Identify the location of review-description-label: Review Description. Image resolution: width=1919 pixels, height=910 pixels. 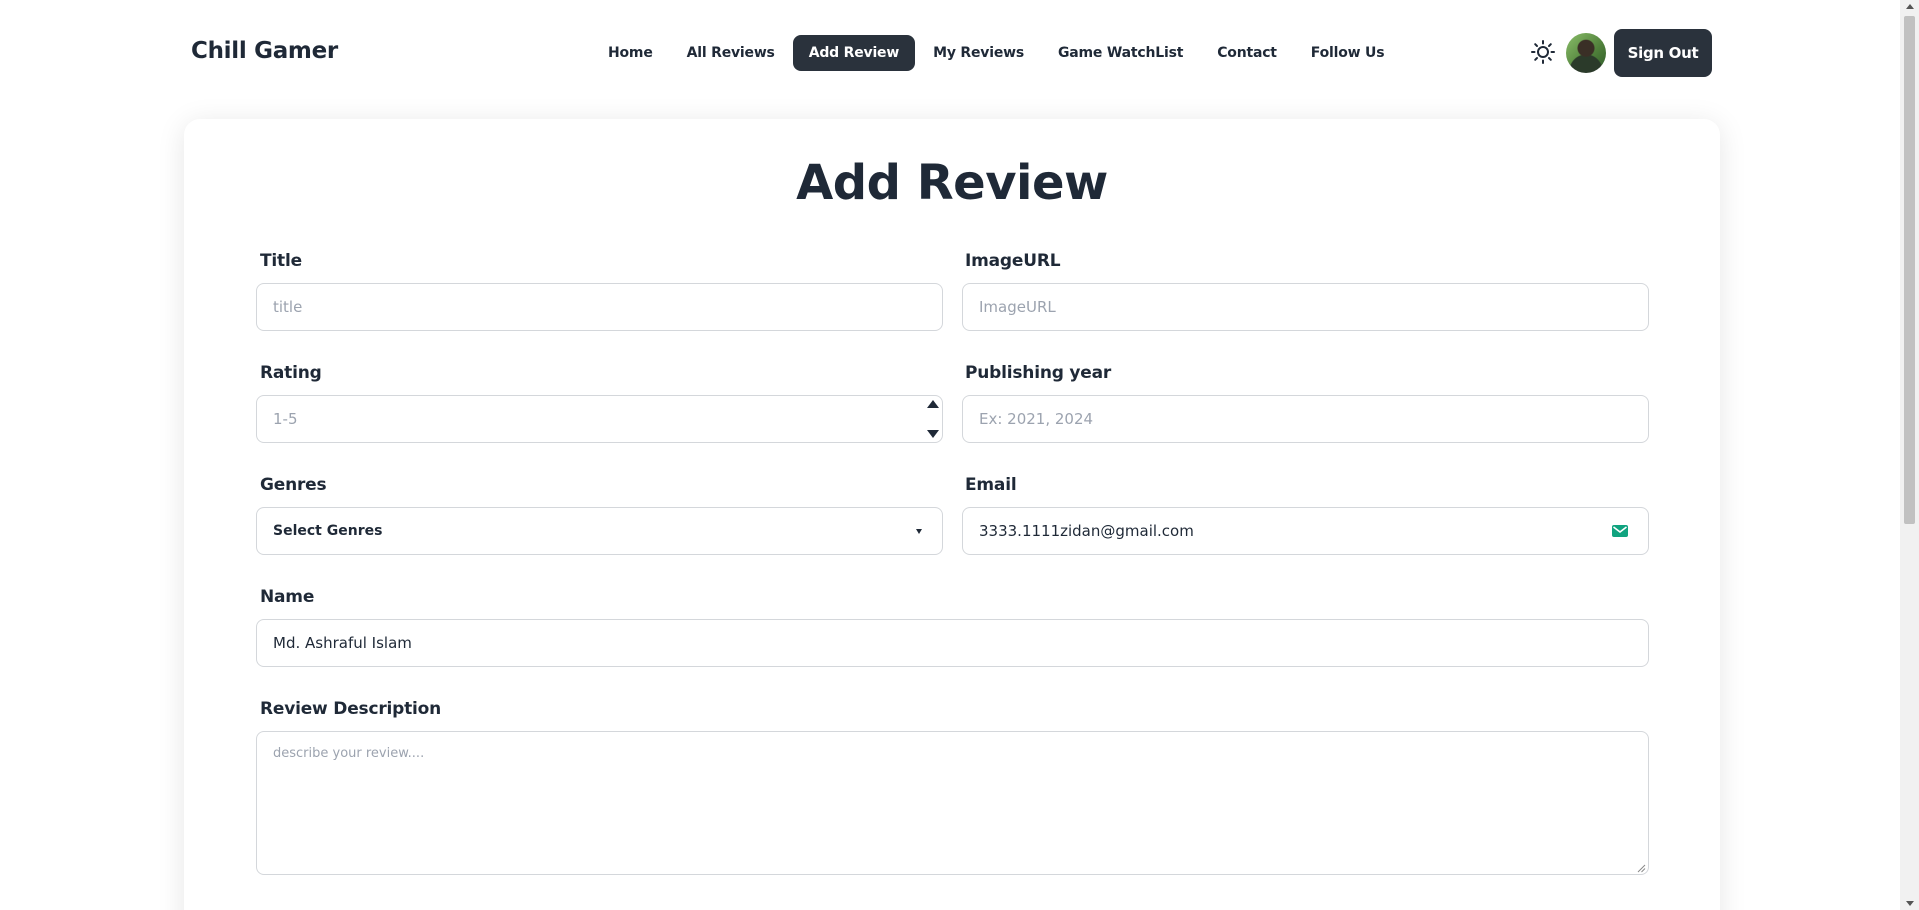
(351, 709).